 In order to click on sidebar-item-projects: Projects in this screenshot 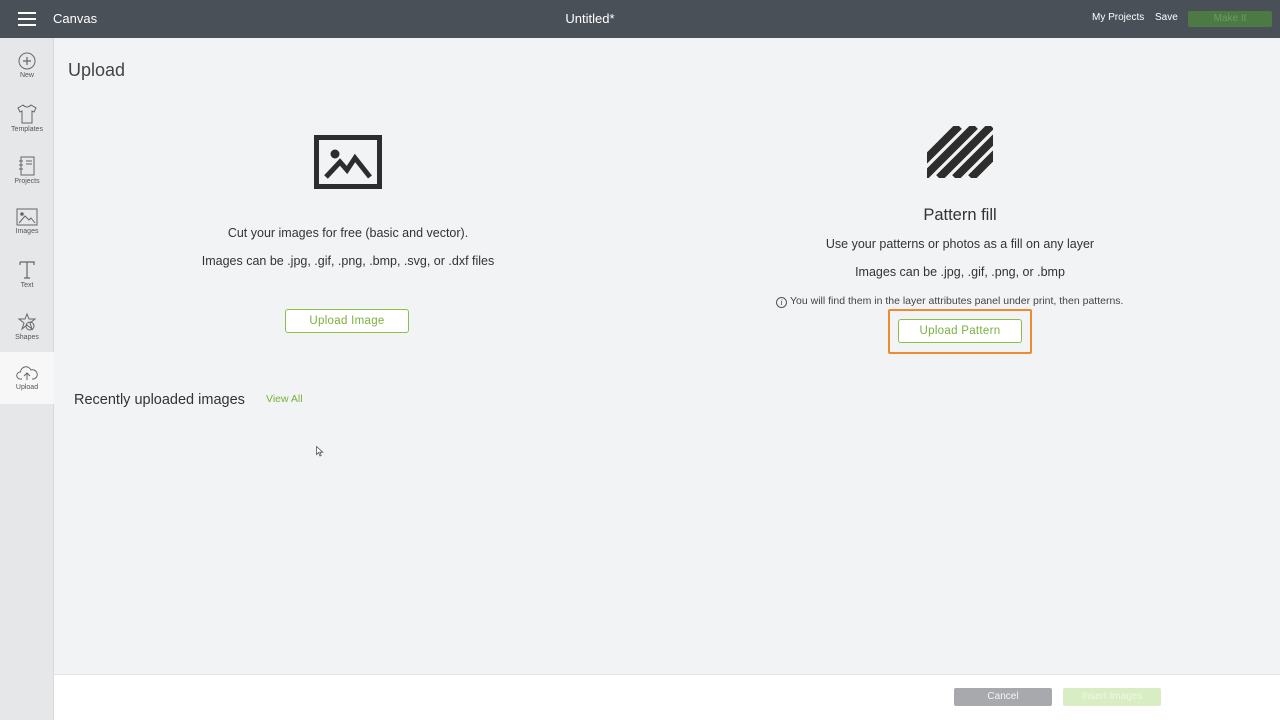, I will do `click(27, 170)`.